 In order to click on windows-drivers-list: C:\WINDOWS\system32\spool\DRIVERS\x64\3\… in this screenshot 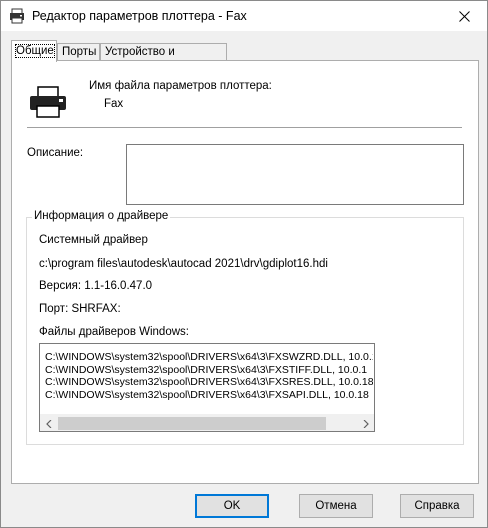, I will do `click(207, 387)`.